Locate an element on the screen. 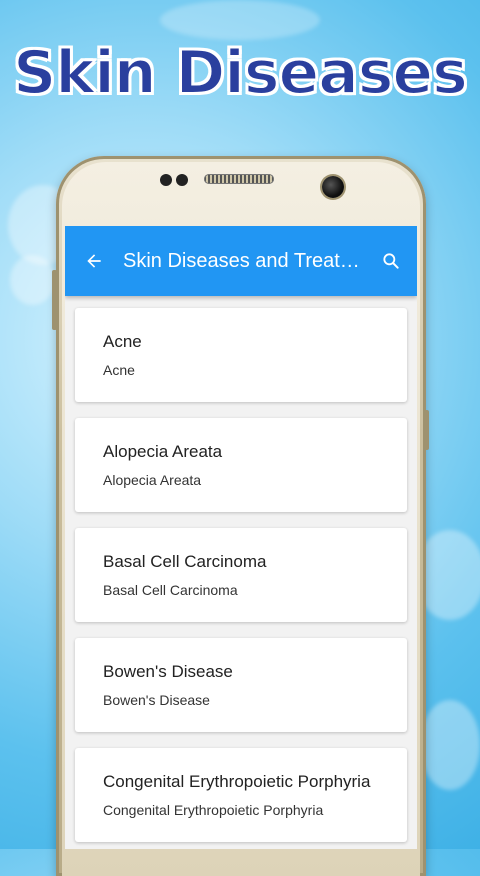 The image size is (480, 876). promo-headline: Skin Diseases is located at coordinates (240, 73).